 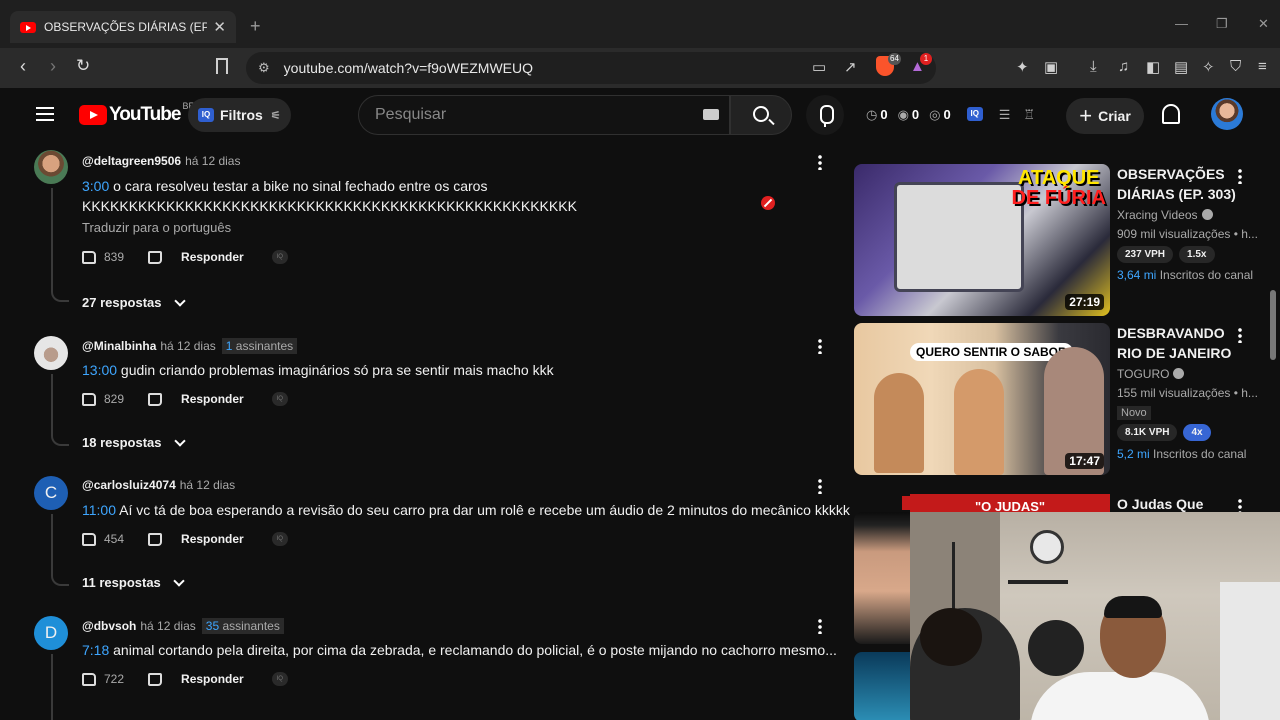 What do you see at coordinates (23, 66) in the screenshot?
I see `back-icon: ‹` at bounding box center [23, 66].